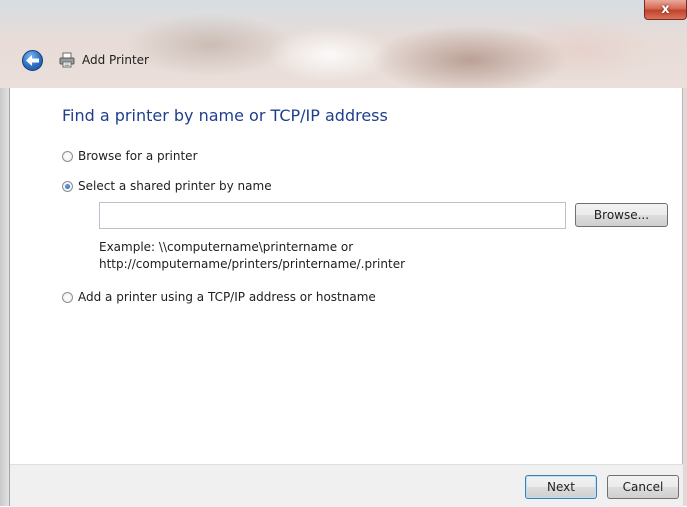 The width and height of the screenshot is (687, 507). I want to click on back-arrow-icon, so click(32, 60).